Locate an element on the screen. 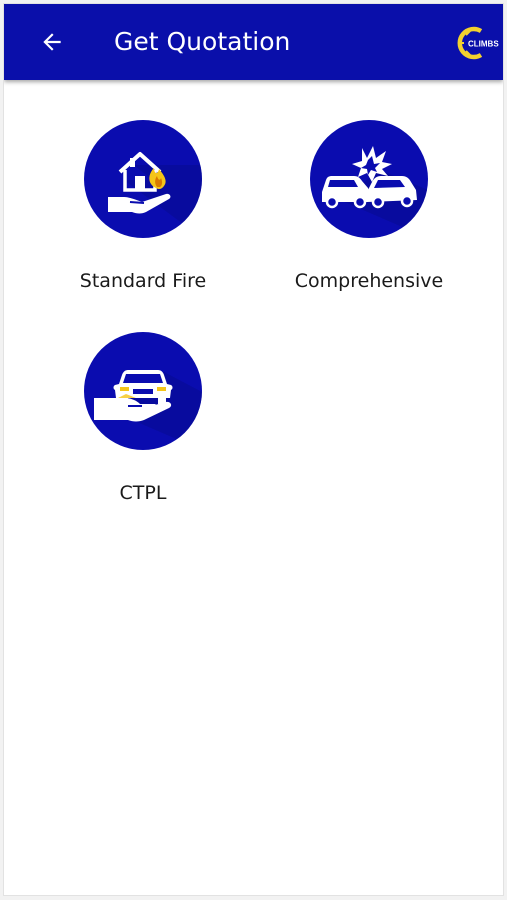  car-collision-icon is located at coordinates (369, 179).